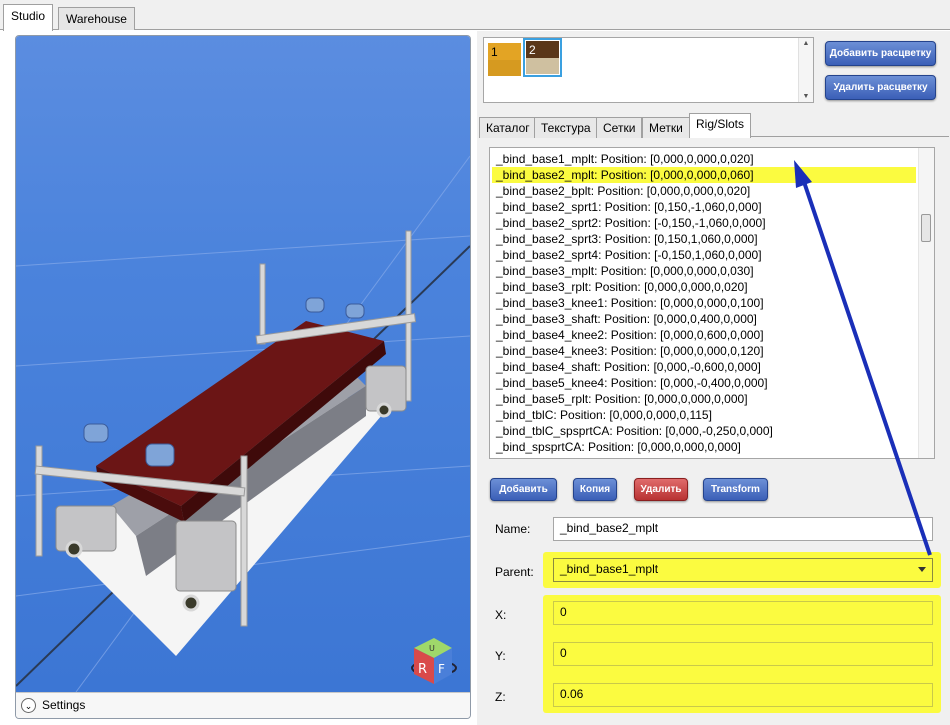 The image size is (950, 725). What do you see at coordinates (926, 228) in the screenshot?
I see `scroll-thumb` at bounding box center [926, 228].